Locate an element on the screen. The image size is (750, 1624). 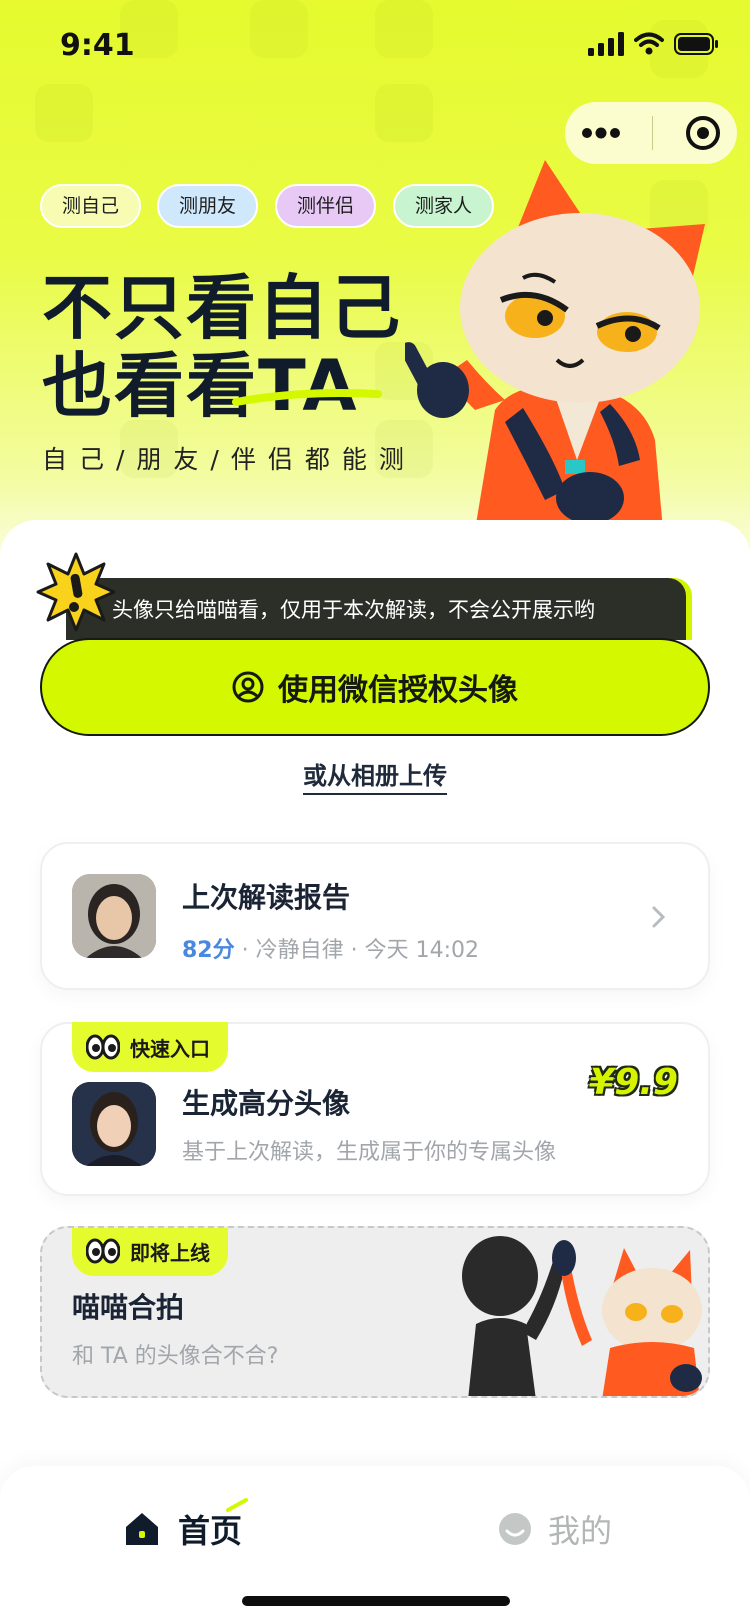
wechat-avatar-auth-button: 使用微信授权头像 is located at coordinates (375, 687).